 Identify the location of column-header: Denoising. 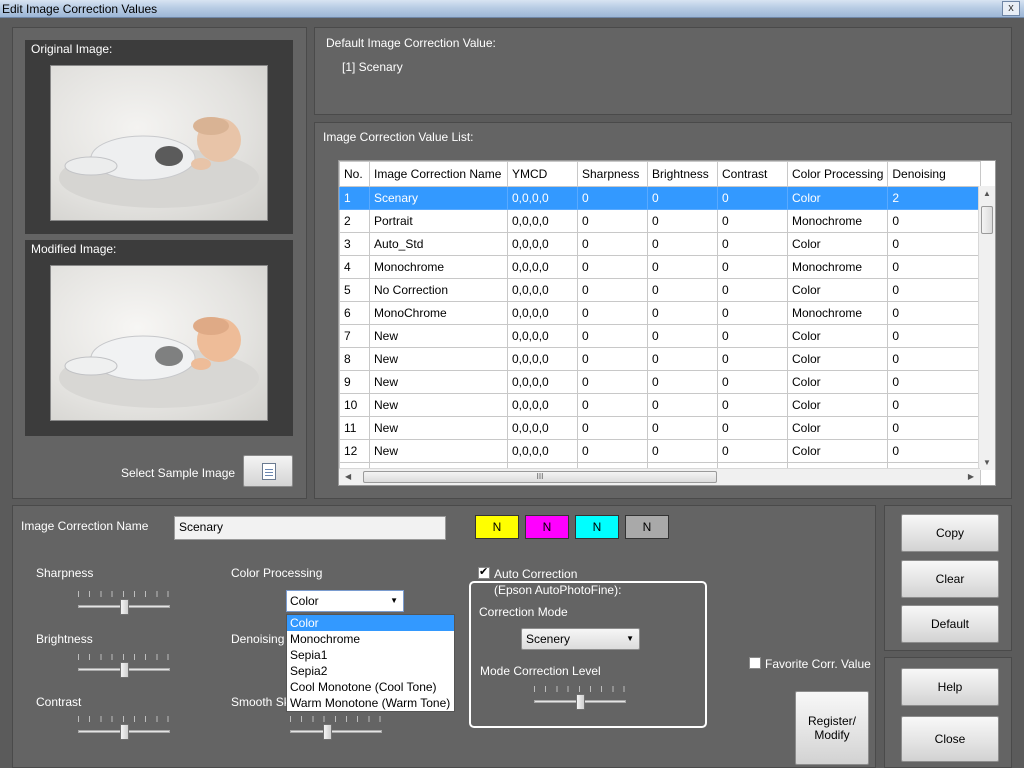
(934, 174).